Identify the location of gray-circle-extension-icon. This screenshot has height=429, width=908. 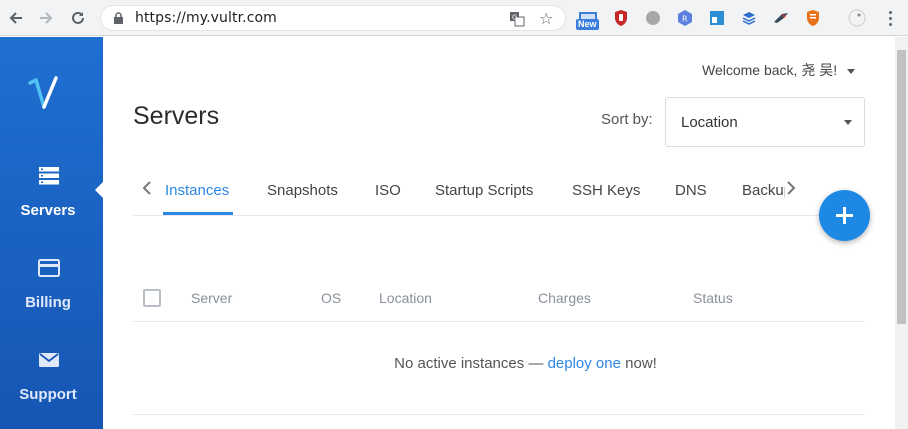
(653, 18).